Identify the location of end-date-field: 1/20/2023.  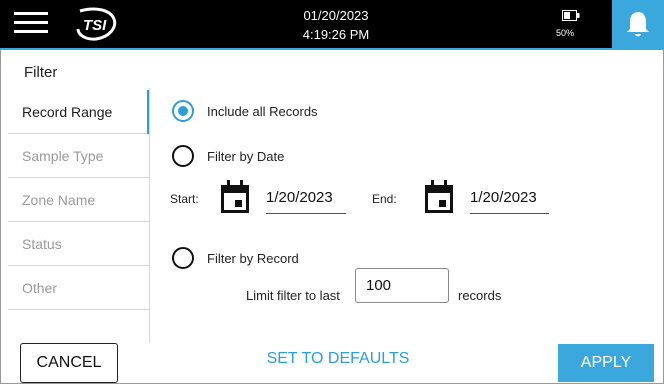
(509, 201).